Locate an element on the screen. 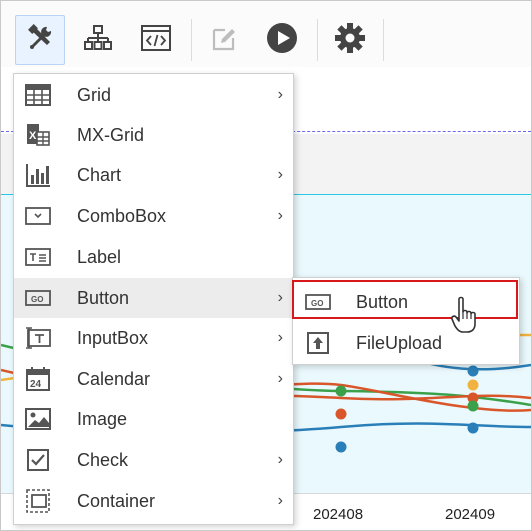  menu-item-label: MX-Grid is located at coordinates (110, 134).